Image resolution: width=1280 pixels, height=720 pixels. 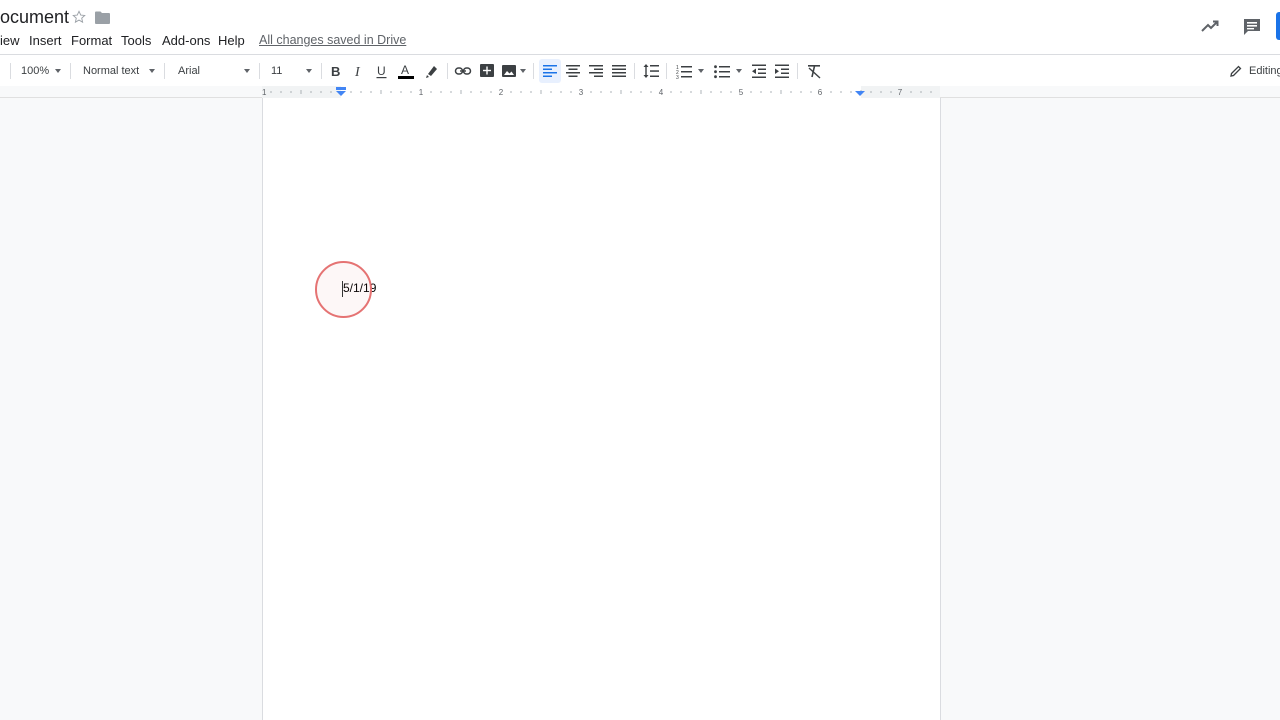 I want to click on ruler-label: 3, so click(x=581, y=92).